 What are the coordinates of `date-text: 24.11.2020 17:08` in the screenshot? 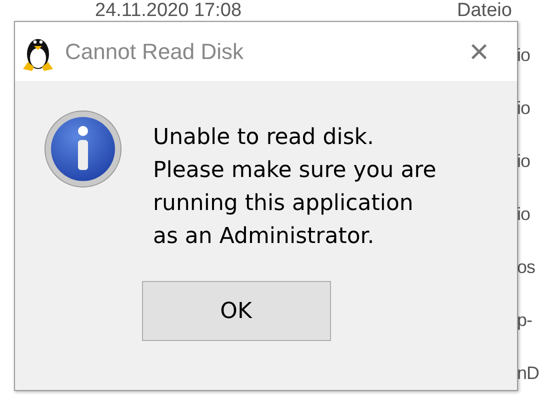 It's located at (168, 11).